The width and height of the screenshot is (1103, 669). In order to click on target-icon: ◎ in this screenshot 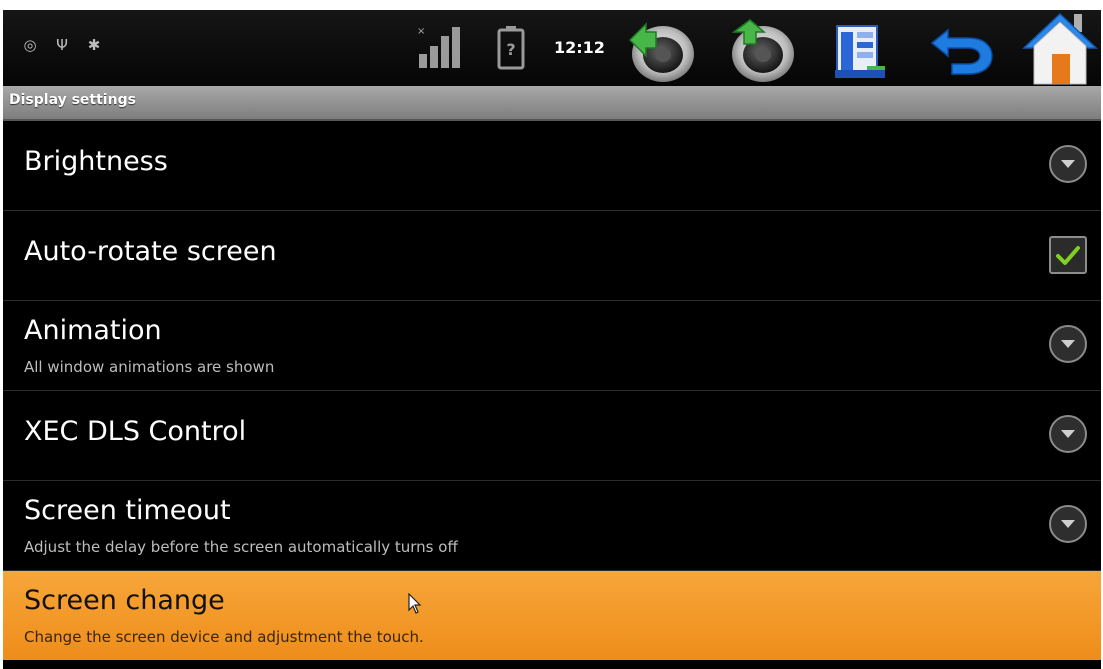, I will do `click(30, 45)`.